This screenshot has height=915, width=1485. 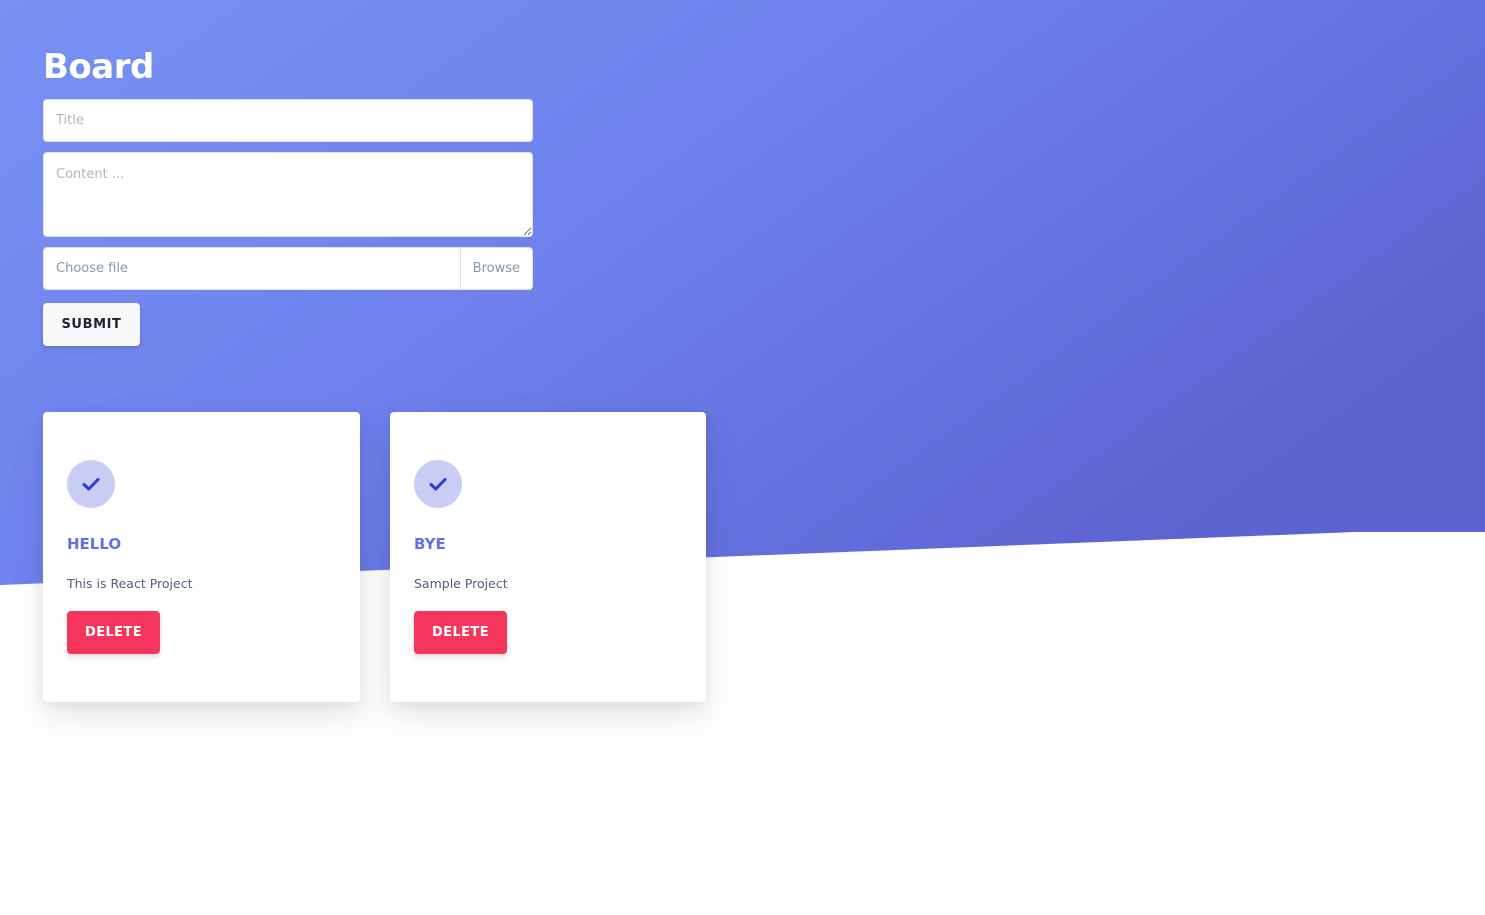 What do you see at coordinates (94, 544) in the screenshot?
I see `card-title: HELLO` at bounding box center [94, 544].